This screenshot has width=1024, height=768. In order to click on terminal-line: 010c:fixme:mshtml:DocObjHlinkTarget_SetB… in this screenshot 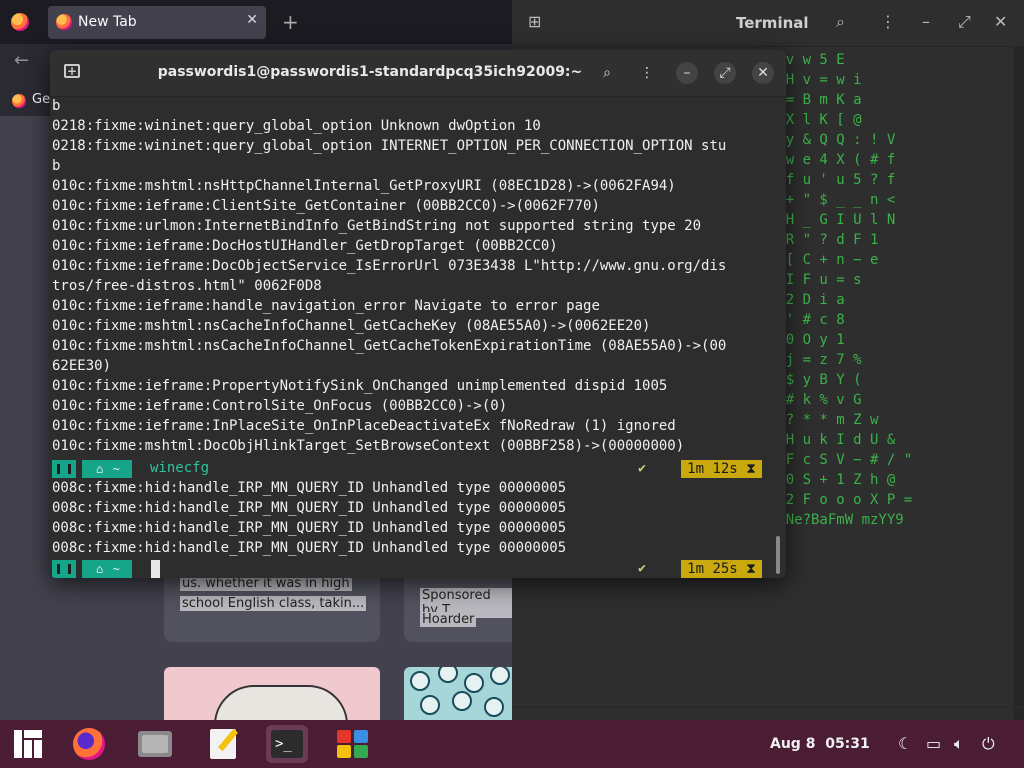, I will do `click(368, 446)`.